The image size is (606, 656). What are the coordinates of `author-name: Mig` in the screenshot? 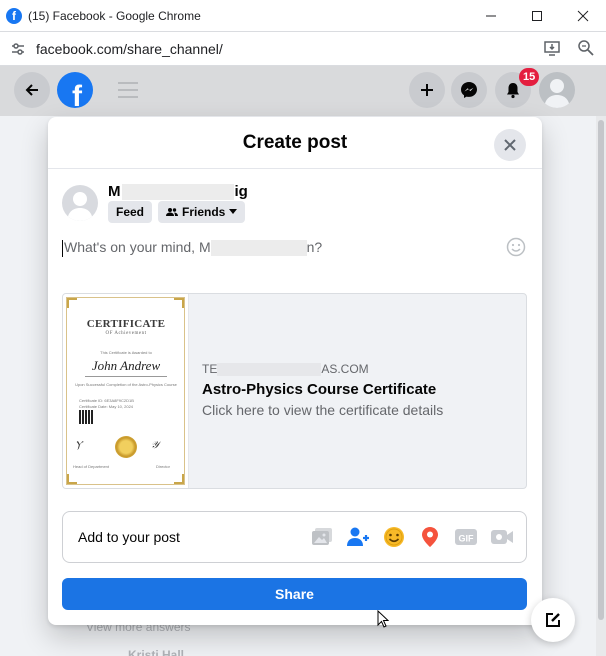 It's located at (178, 192).